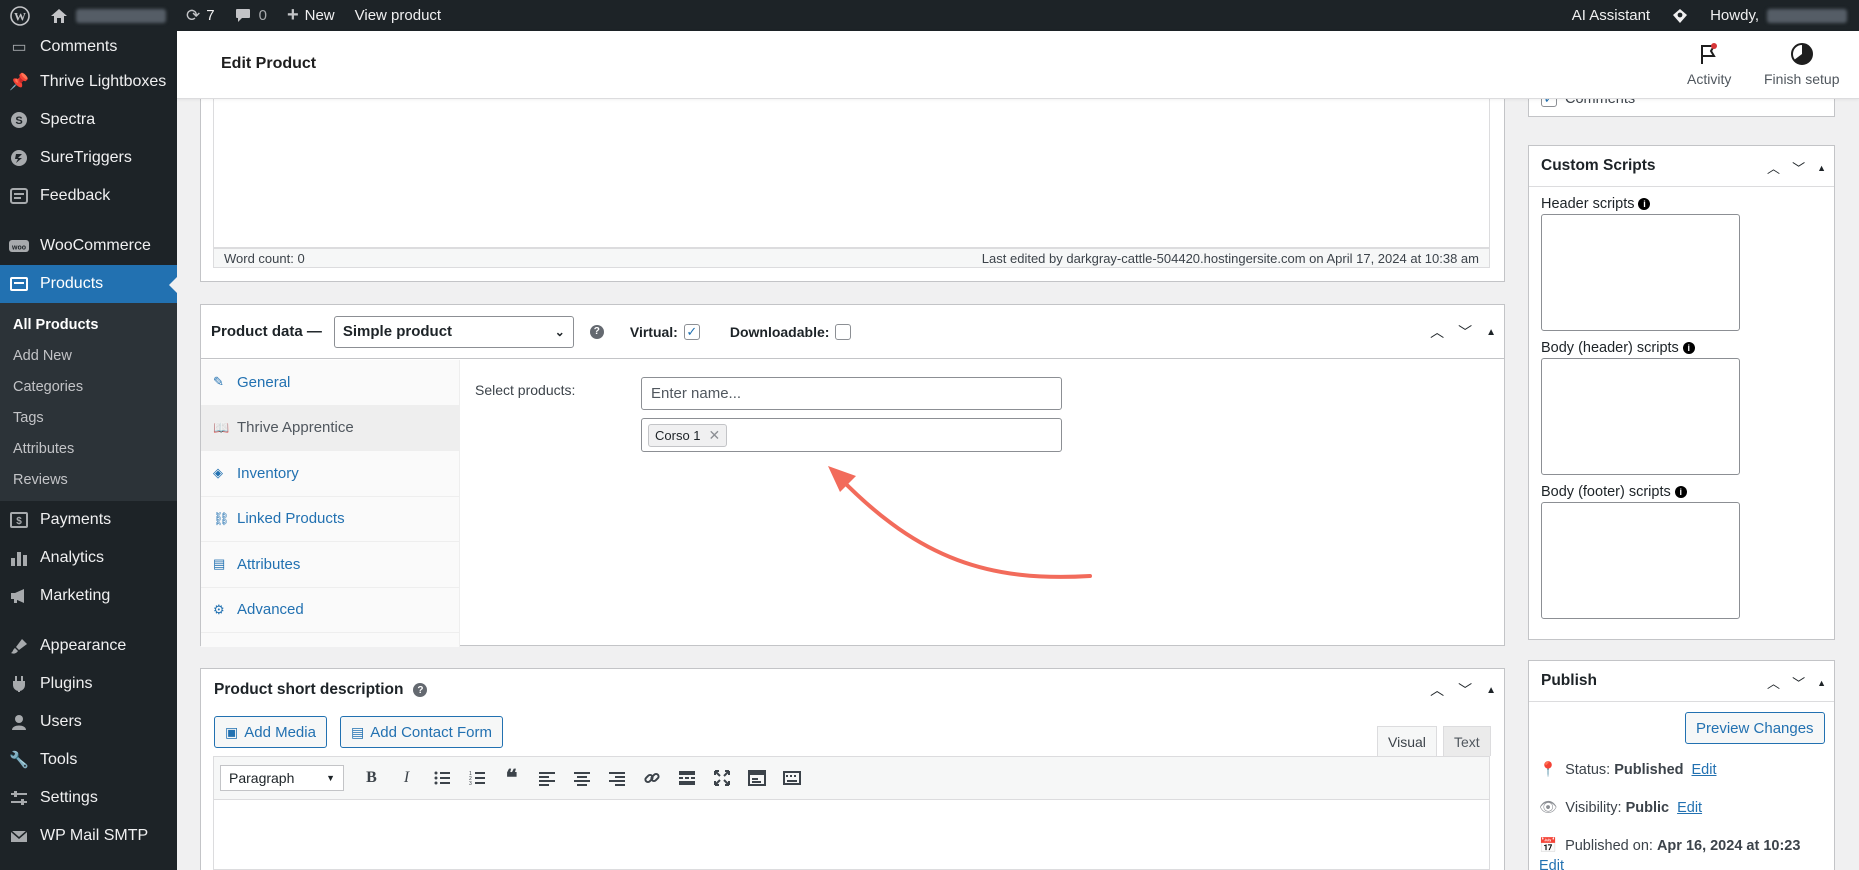  I want to click on comment-bubble-icon, so click(242, 15).